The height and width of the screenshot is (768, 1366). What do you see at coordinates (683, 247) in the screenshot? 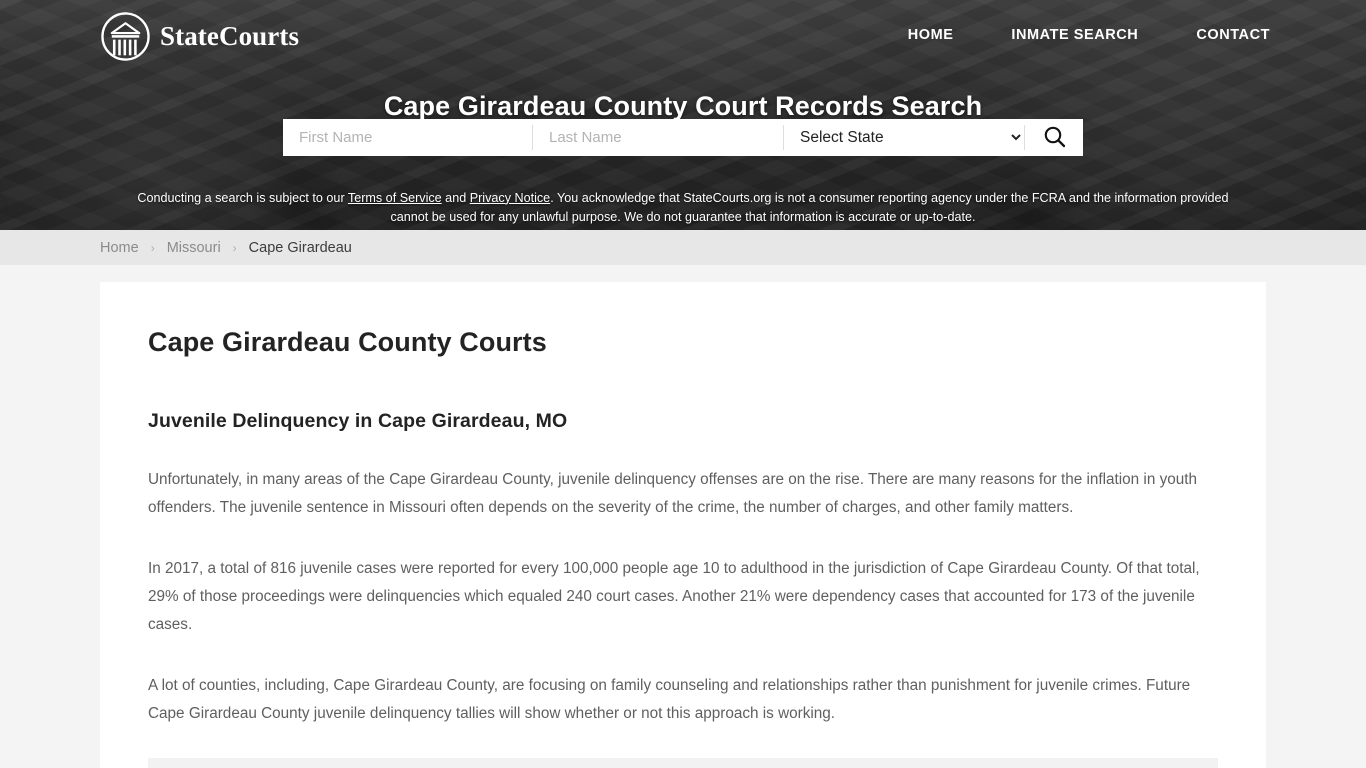
I see `breadcrumb-bar: Home › Missouri › Cape Girardeau` at bounding box center [683, 247].